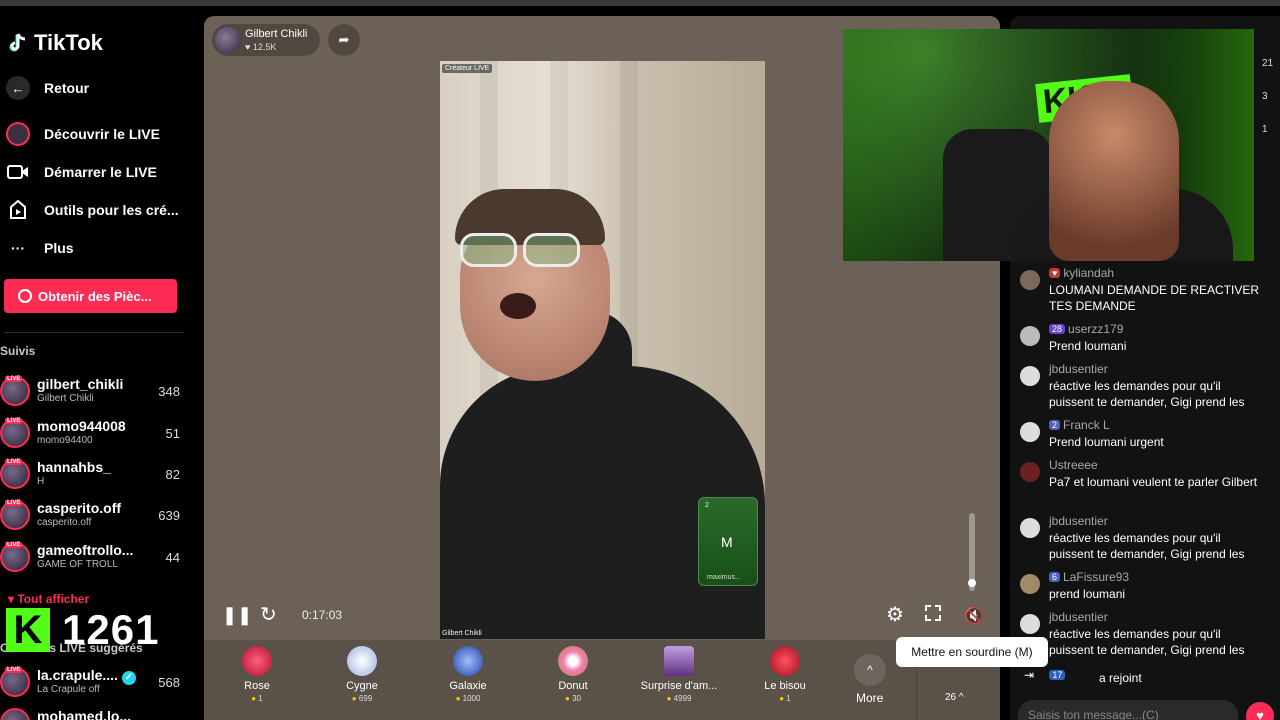 The height and width of the screenshot is (720, 1280). Describe the element at coordinates (261, 47) in the screenshot. I see `host-likes: ♥ 12.5K` at that location.